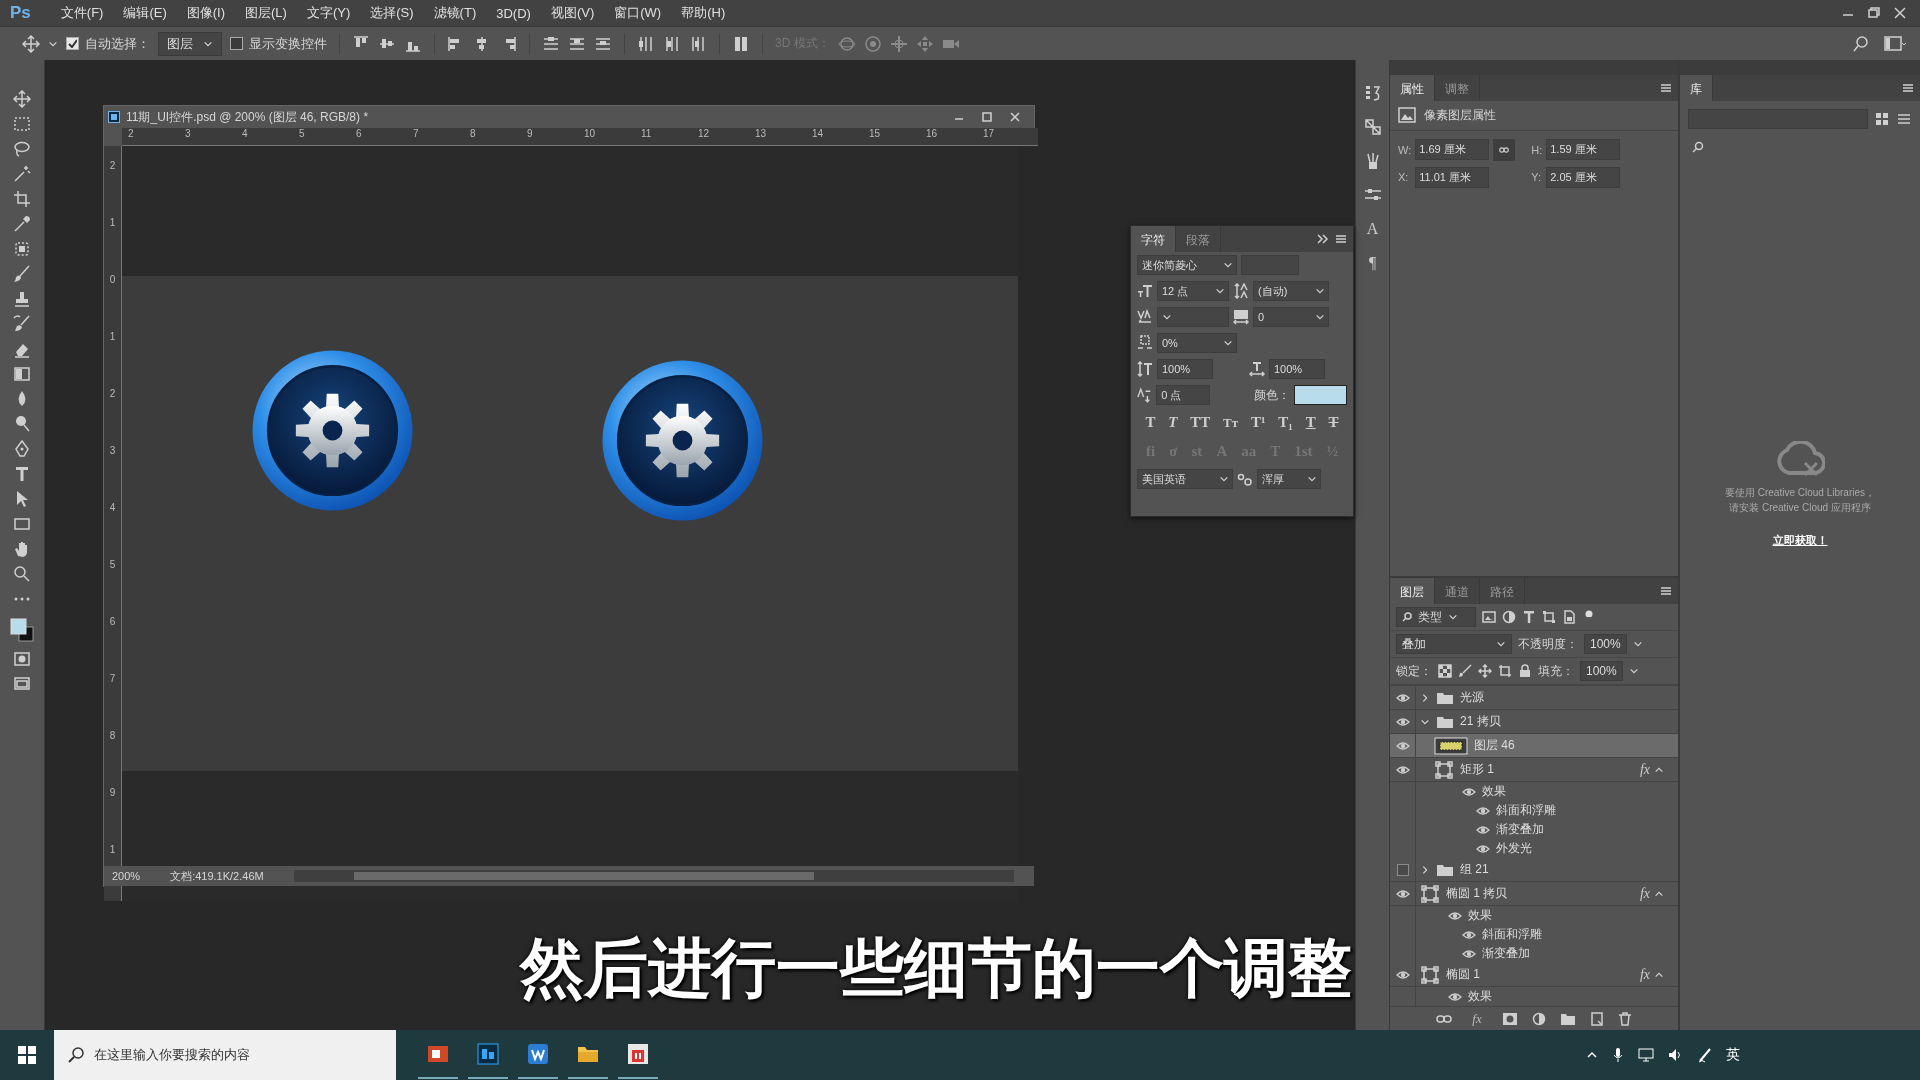 This screenshot has height=1080, width=1920. I want to click on link-dimensions-button, so click(1504, 149).